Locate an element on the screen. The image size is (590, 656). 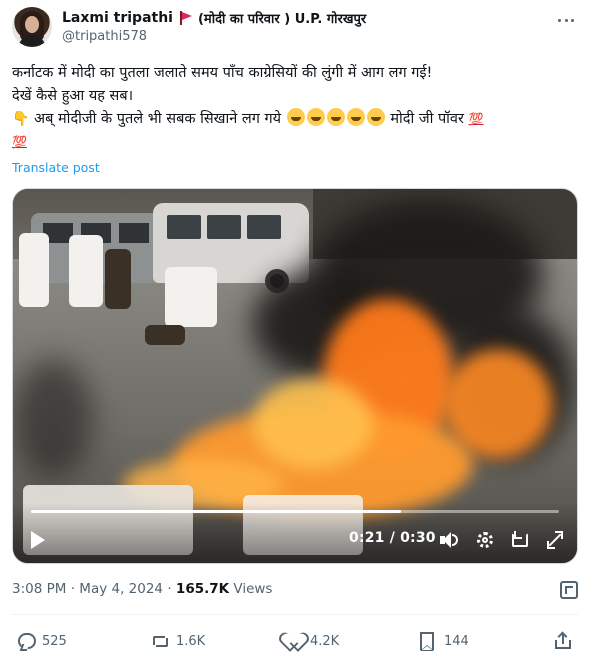
display-name-suffix: (मोदी का परिवार ) U.P. गोरखपुर is located at coordinates (282, 18).